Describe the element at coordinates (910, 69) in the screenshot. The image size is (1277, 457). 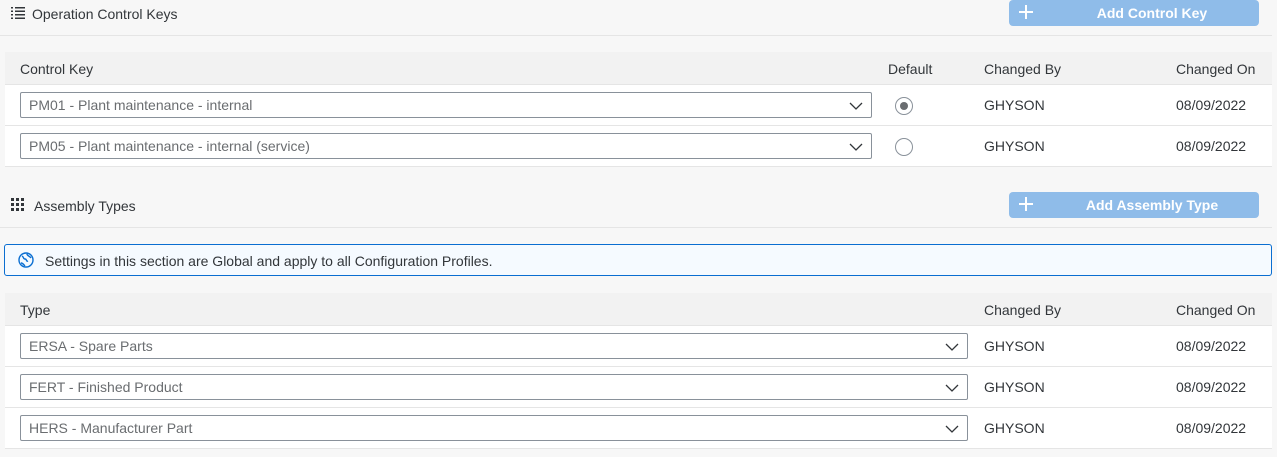
I see `column-header-default: Default` at that location.